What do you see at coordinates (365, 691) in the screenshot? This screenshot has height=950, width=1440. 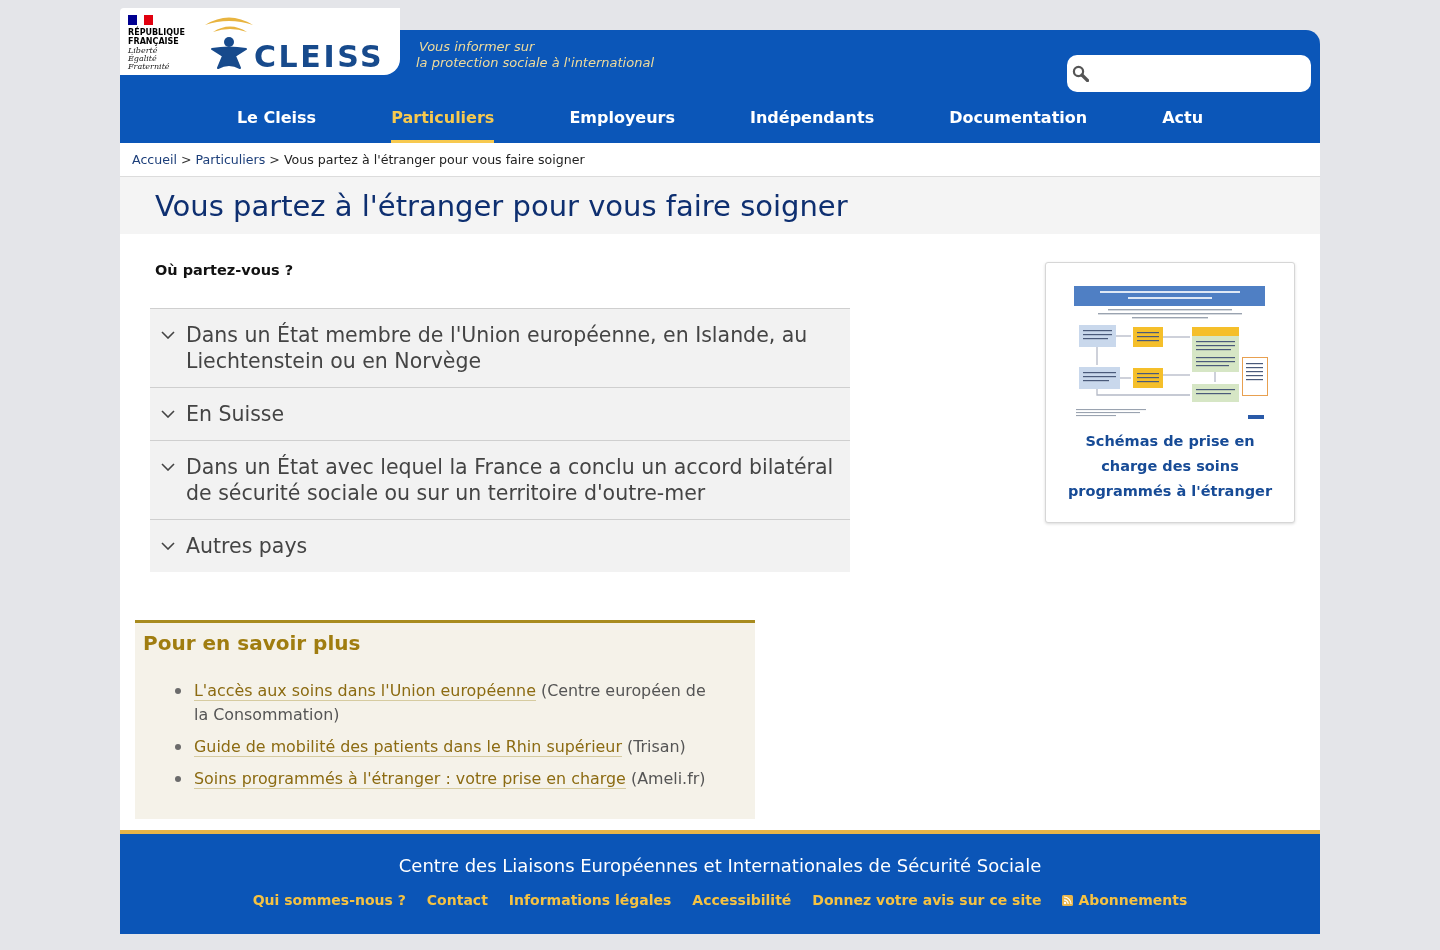 I see `link: L'accès aux soins dans l'Union européenne` at bounding box center [365, 691].